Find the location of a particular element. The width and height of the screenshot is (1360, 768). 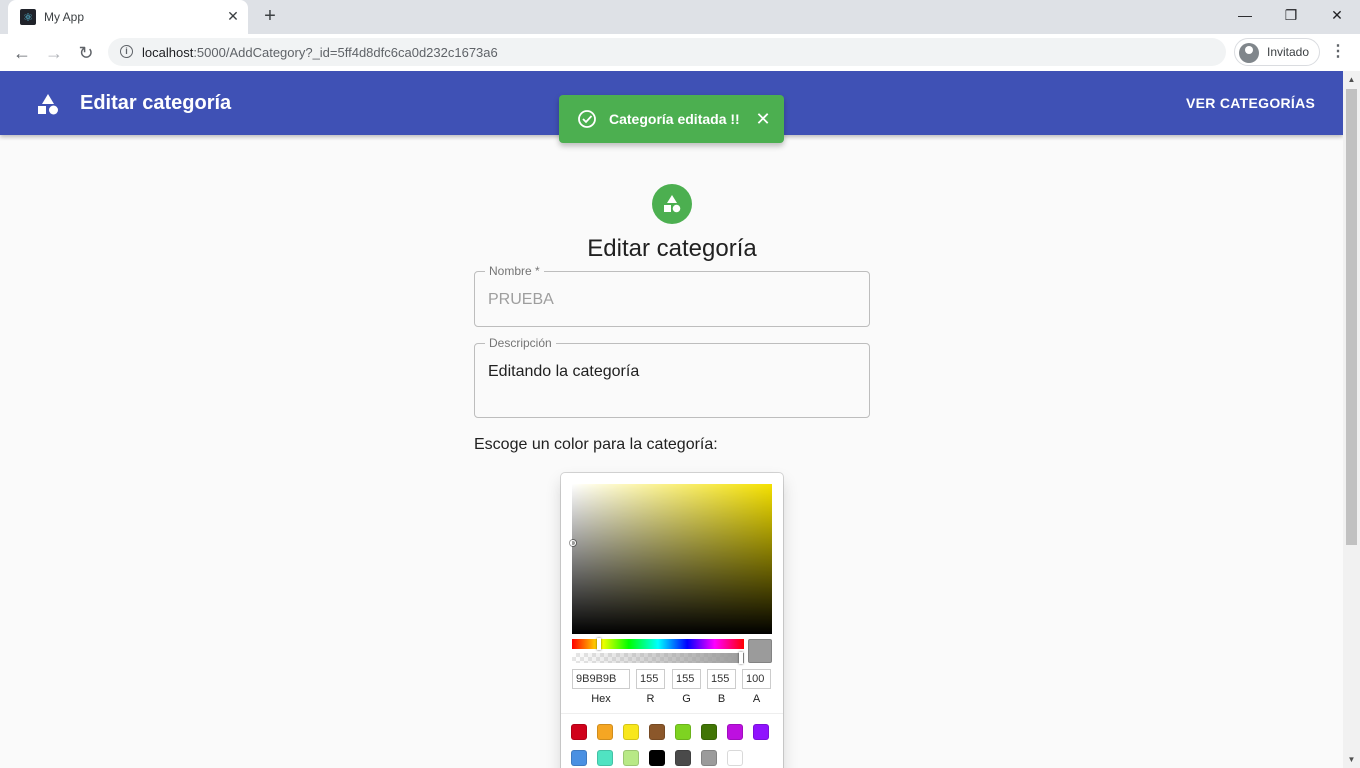

new-tab-icon: + is located at coordinates (270, 17).